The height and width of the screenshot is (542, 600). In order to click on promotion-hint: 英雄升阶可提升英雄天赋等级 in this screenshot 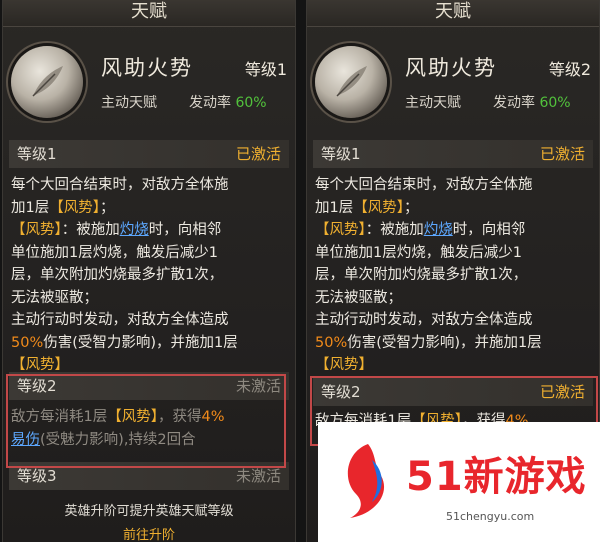, I will do `click(149, 511)`.